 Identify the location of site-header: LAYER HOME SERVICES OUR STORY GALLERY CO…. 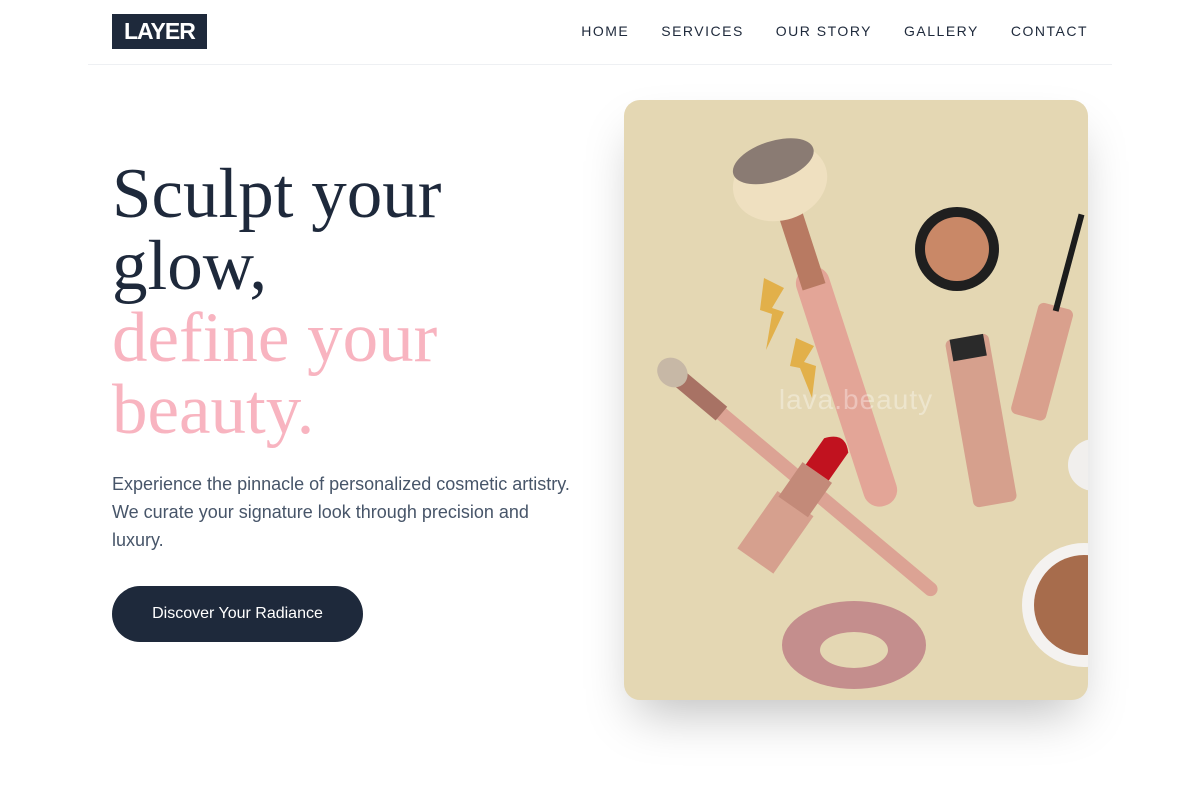
(600, 32).